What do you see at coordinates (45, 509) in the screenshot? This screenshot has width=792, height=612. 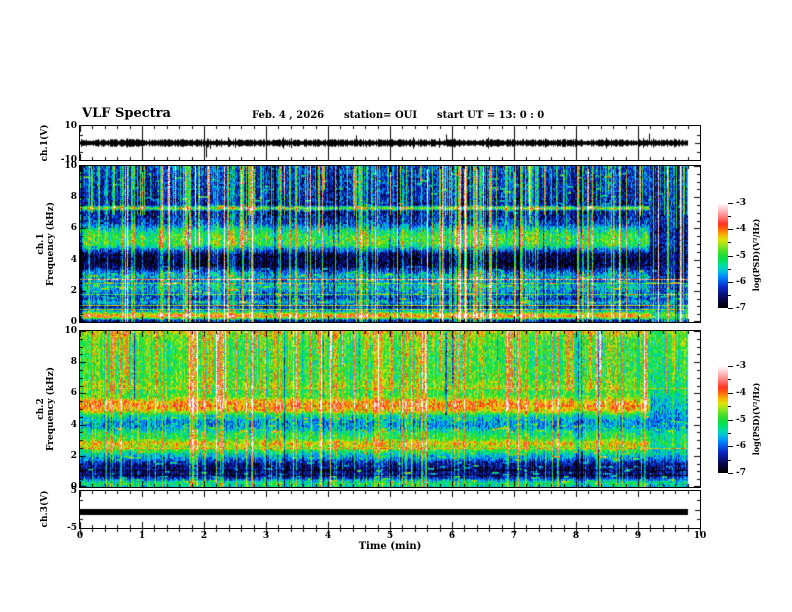 I see `ch3-voltage-ylabel: ch.3(V)` at bounding box center [45, 509].